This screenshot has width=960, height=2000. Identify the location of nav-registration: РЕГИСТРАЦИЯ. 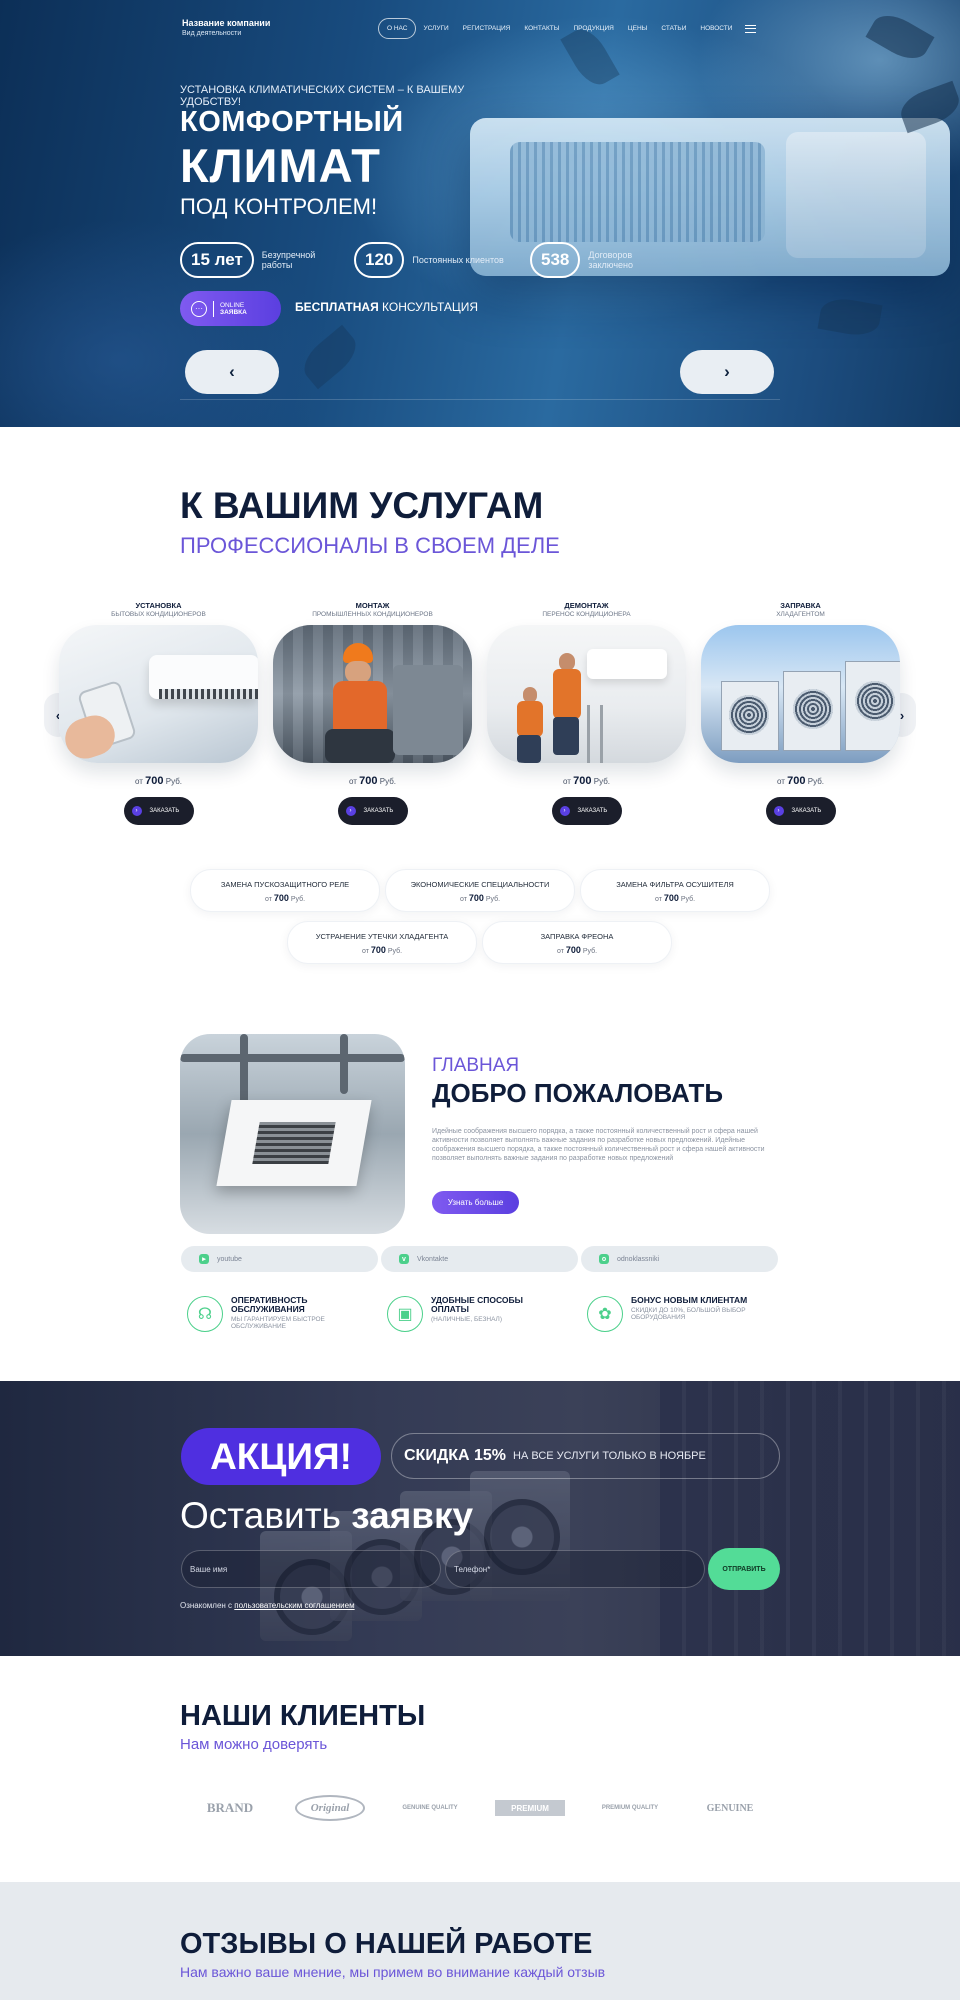
(487, 28).